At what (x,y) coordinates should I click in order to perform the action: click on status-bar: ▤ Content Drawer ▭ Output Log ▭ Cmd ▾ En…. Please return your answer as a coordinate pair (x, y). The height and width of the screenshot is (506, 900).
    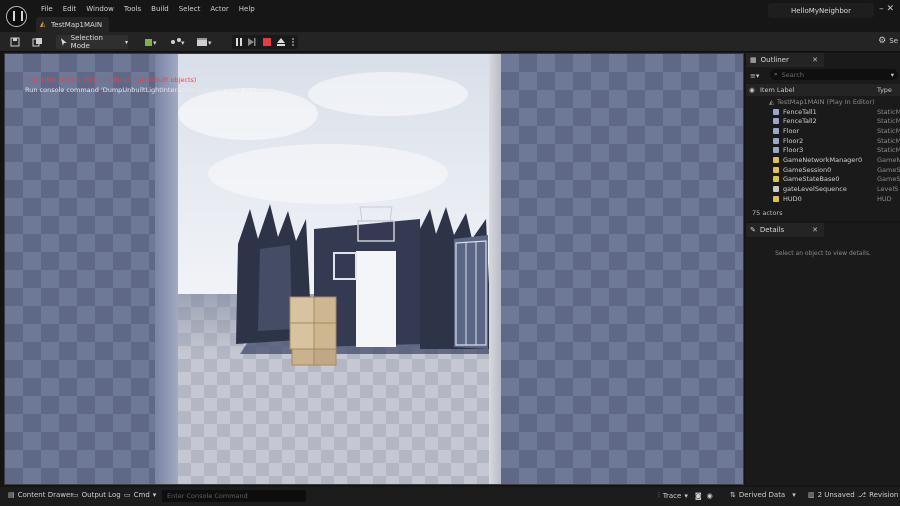
    Looking at the image, I should click on (450, 496).